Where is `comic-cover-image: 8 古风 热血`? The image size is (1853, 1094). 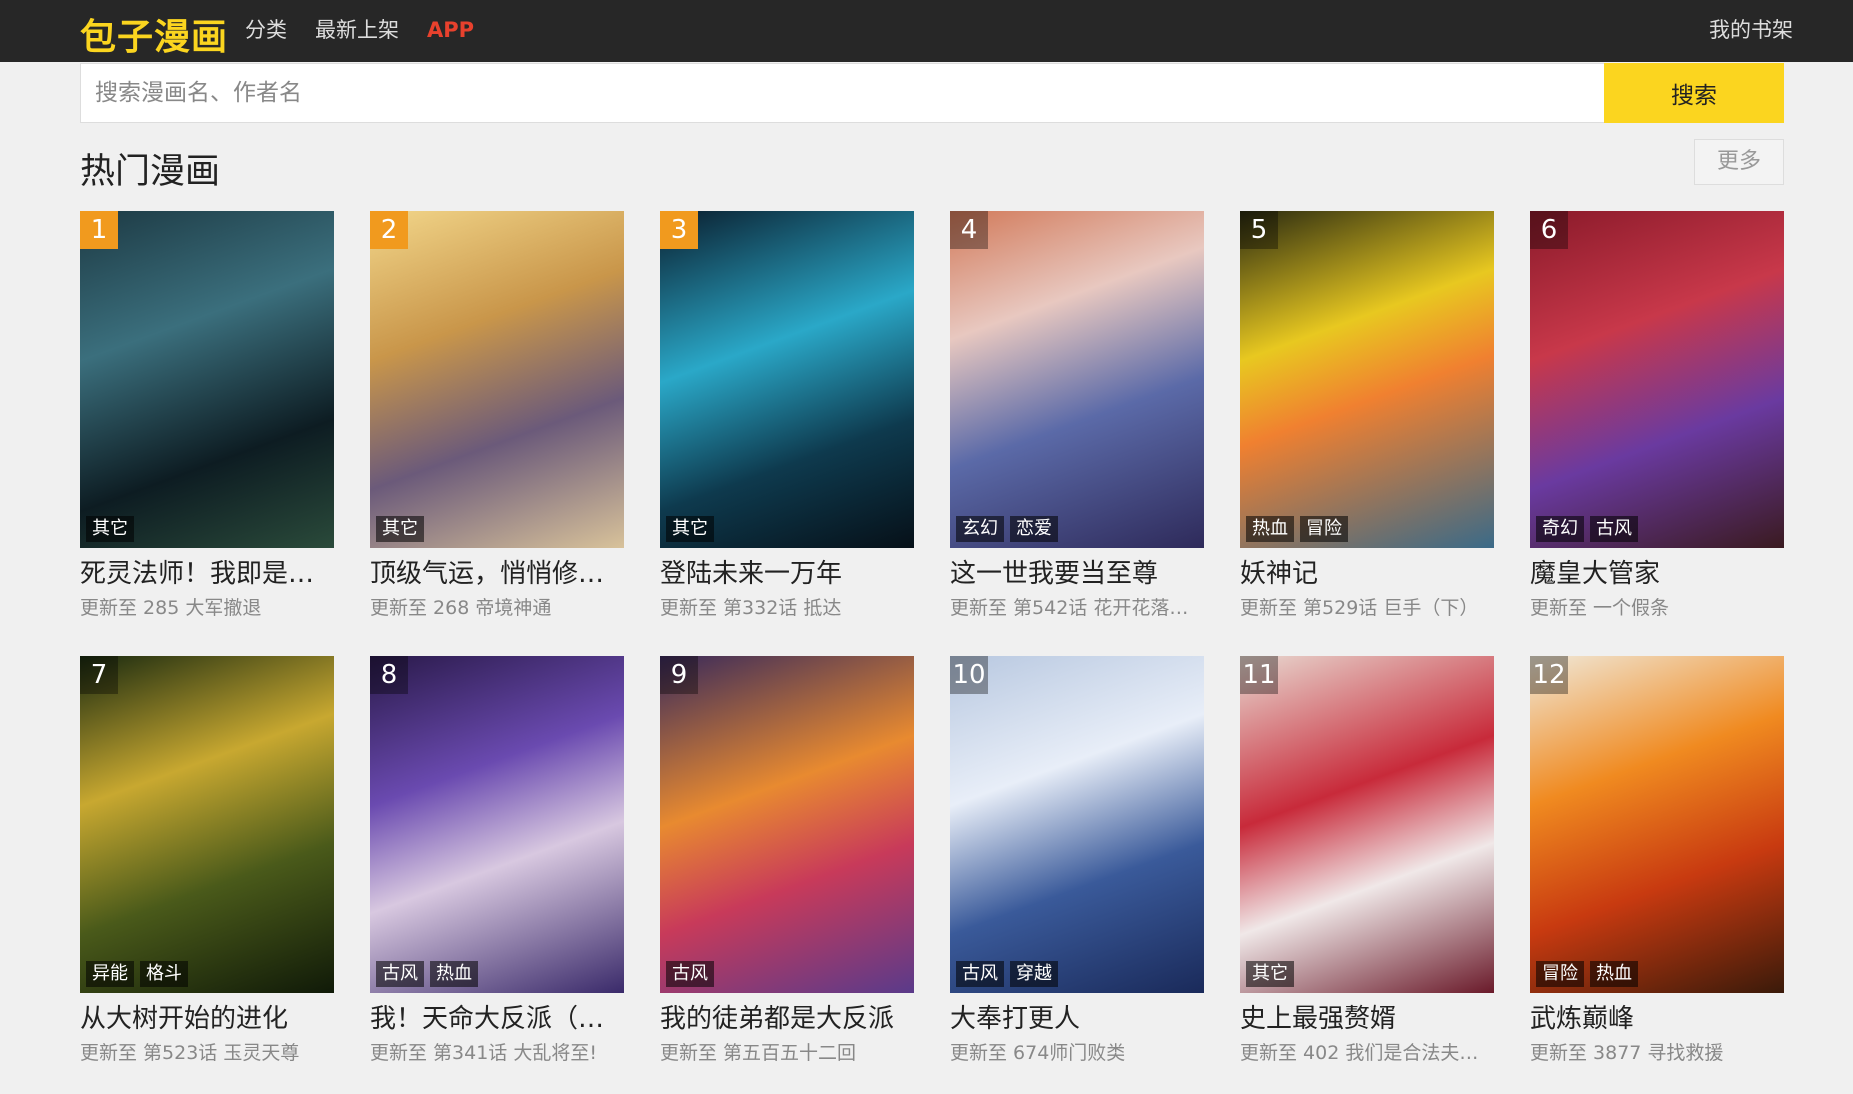 comic-cover-image: 8 古风 热血 is located at coordinates (497, 824).